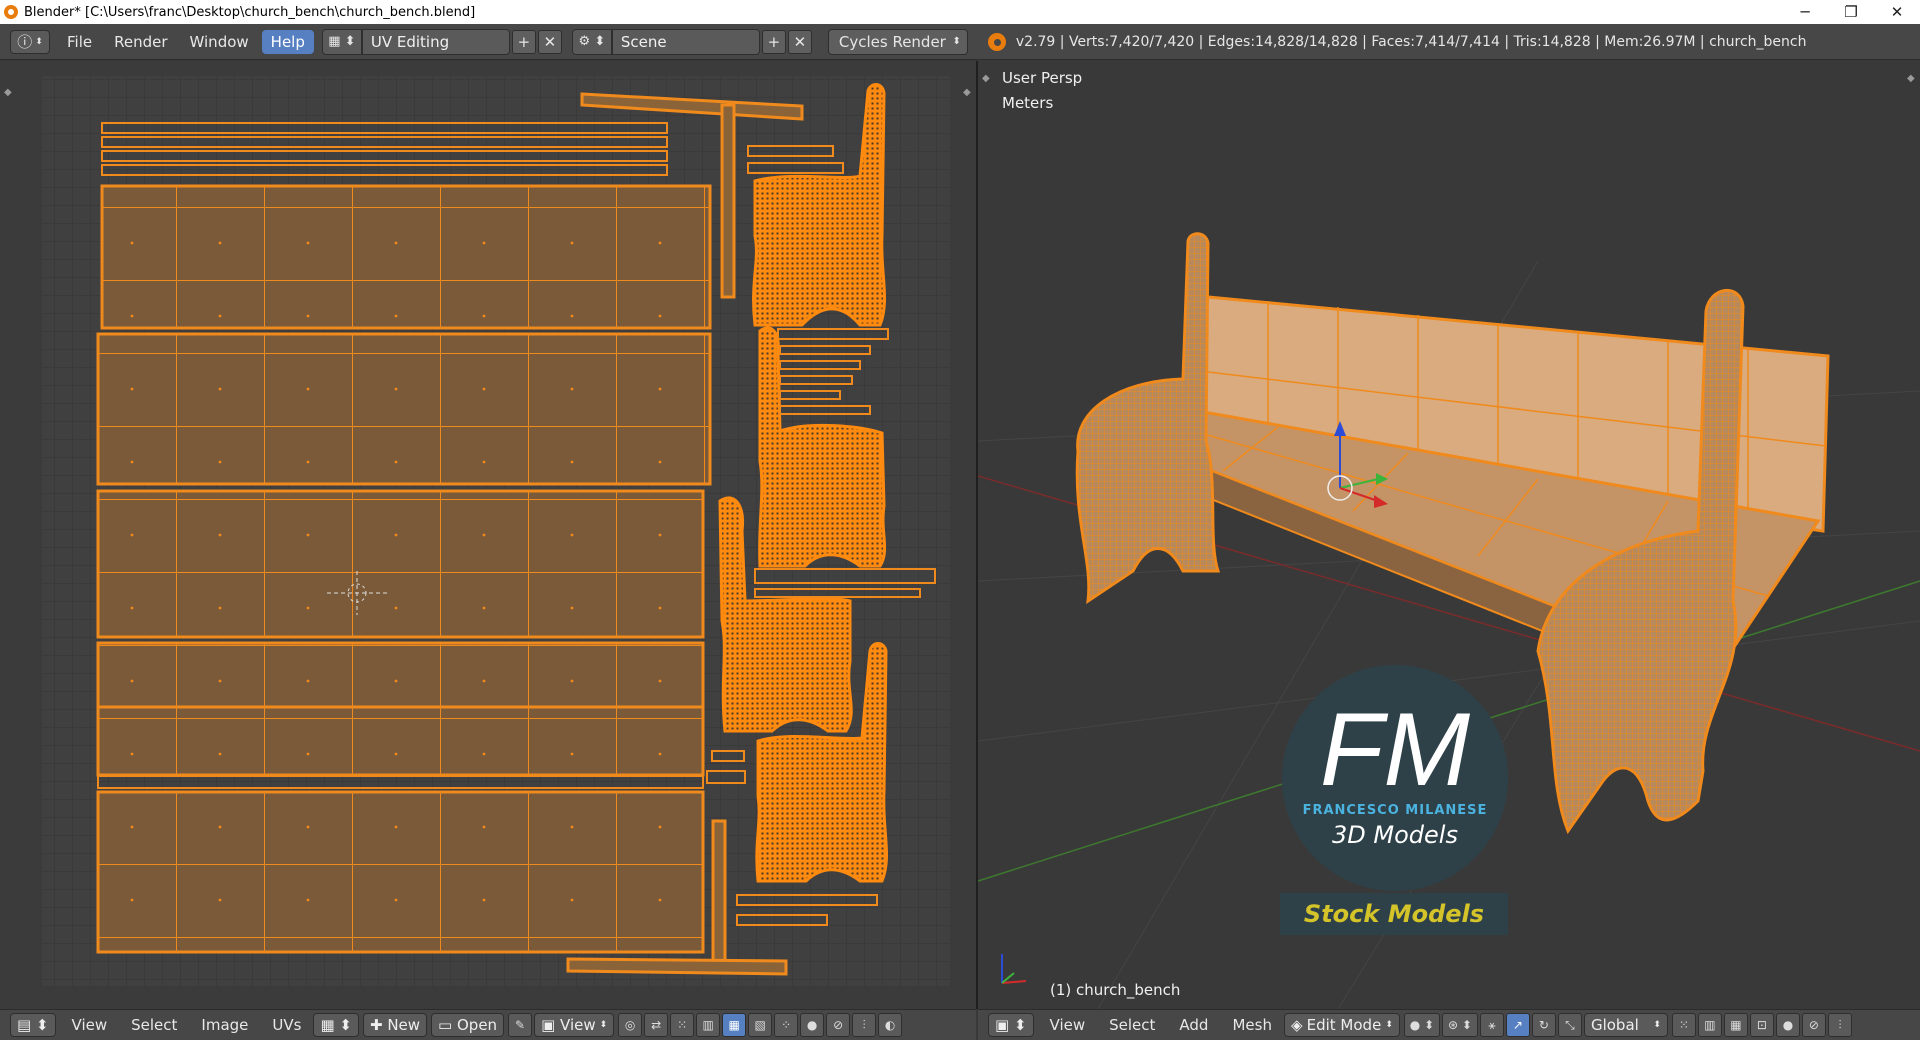 This screenshot has width=1920, height=1040. I want to click on maximize-button: ❐, so click(1851, 12).